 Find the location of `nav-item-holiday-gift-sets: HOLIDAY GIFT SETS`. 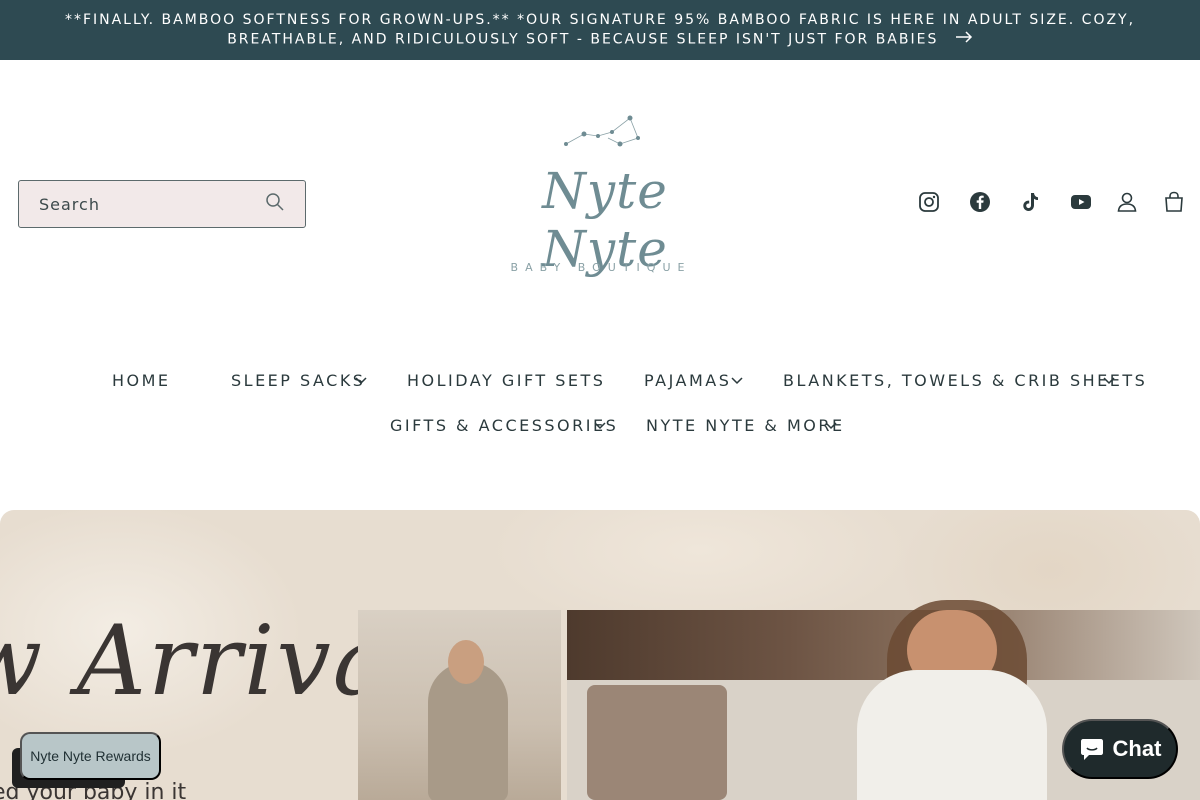

nav-item-holiday-gift-sets: HOLIDAY GIFT SETS is located at coordinates (506, 380).